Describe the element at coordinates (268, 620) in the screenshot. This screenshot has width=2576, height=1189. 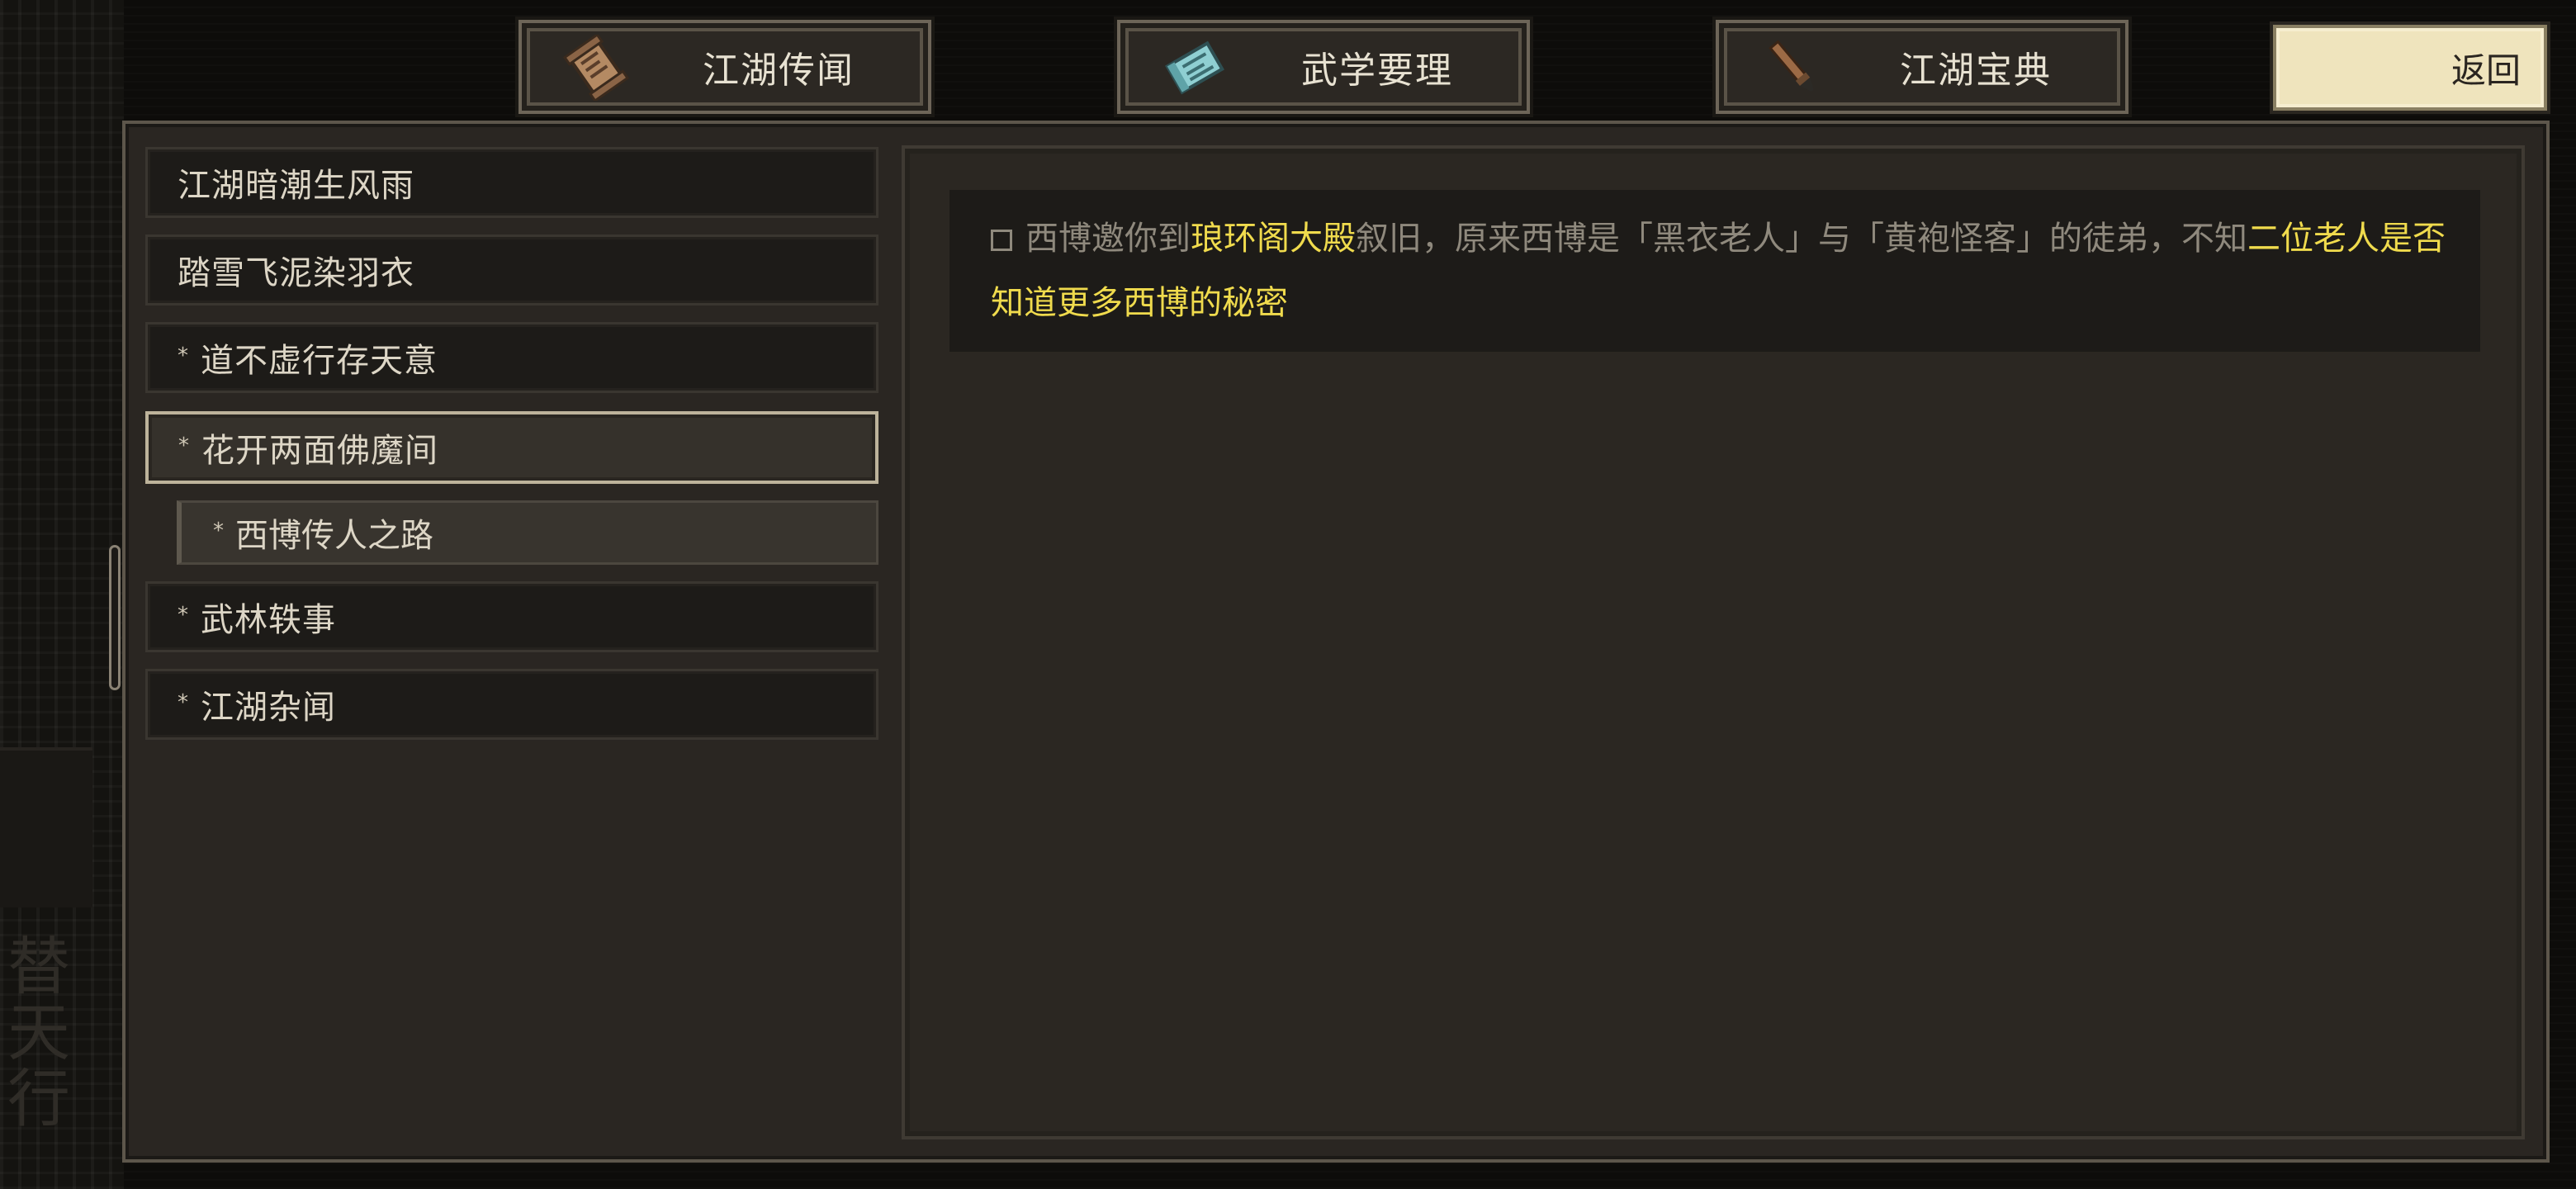
I see `quest-item-label: 武林轶事` at that location.